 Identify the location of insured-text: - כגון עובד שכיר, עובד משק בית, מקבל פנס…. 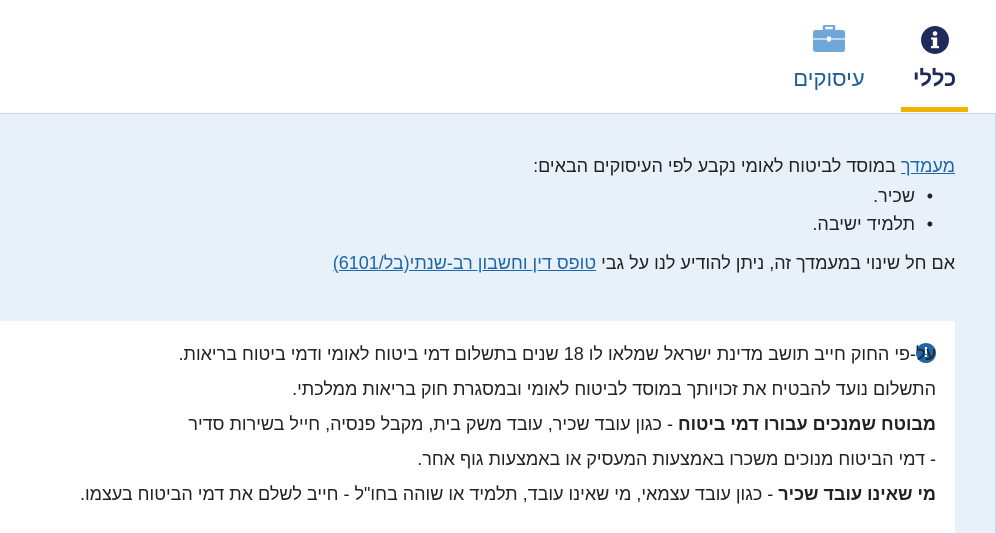
(433, 424).